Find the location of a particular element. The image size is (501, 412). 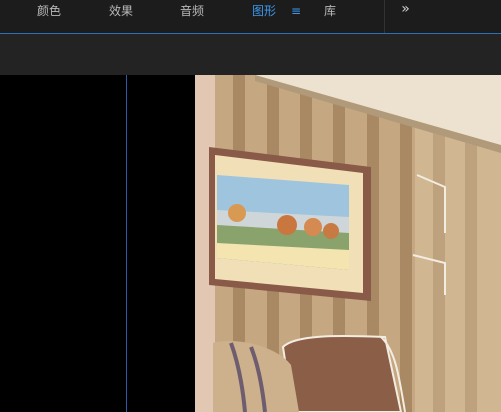

guide-line is located at coordinates (126, 243).